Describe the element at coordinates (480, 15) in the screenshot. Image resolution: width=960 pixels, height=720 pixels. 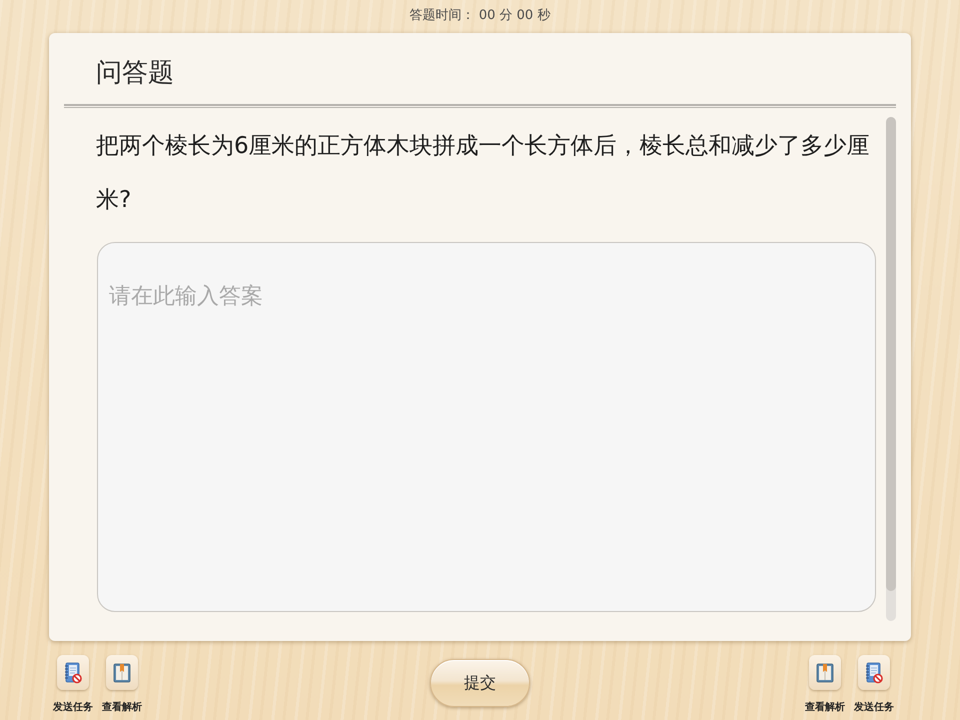
I see `answer-timer: 答题时间： 00 分 00 秒` at that location.